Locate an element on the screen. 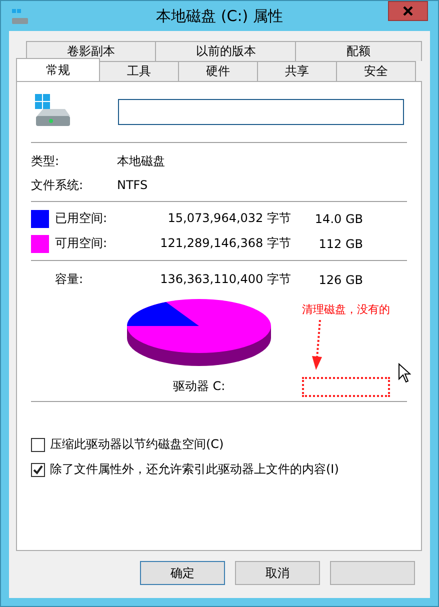 Image resolution: width=439 pixels, height=607 pixels. byte-count: 15,073,964,032 字节 is located at coordinates (228, 218).